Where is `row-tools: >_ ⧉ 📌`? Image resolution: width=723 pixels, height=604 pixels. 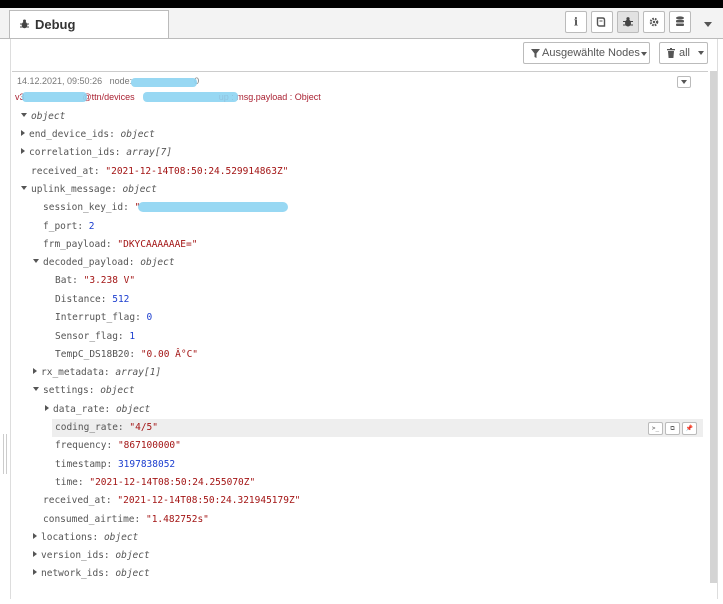
row-tools: >_ ⧉ 📌 is located at coordinates (671, 431).